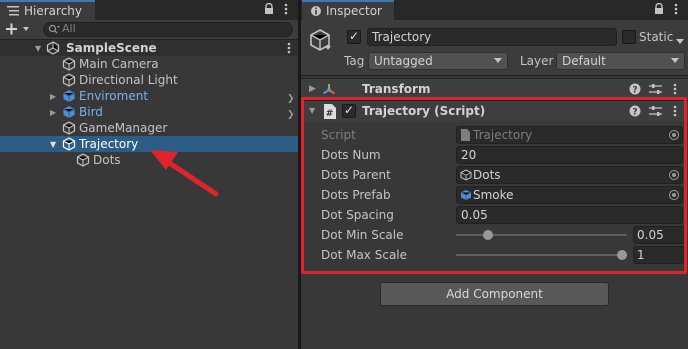 This screenshot has height=349, width=688. Describe the element at coordinates (123, 128) in the screenshot. I see `item-label: GameManager` at that location.